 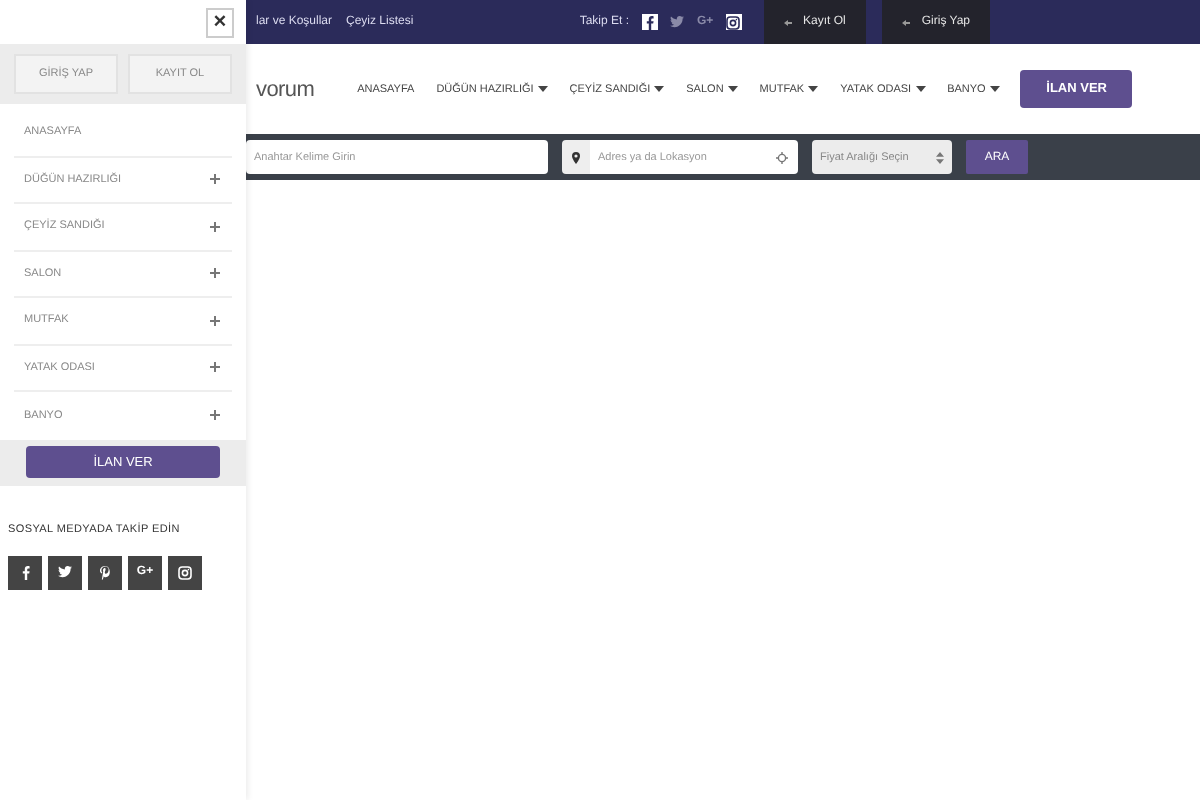 I want to click on pinterest-icon, so click(x=105, y=572).